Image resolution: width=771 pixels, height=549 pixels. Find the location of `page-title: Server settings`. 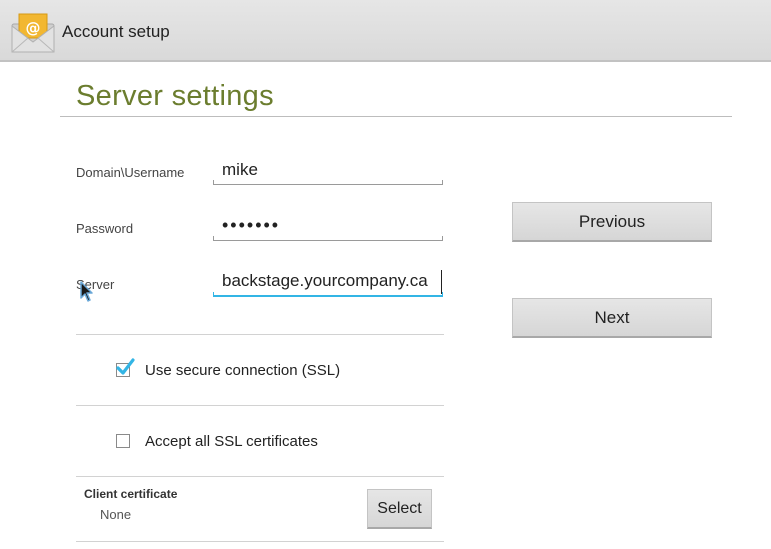

page-title: Server settings is located at coordinates (175, 96).